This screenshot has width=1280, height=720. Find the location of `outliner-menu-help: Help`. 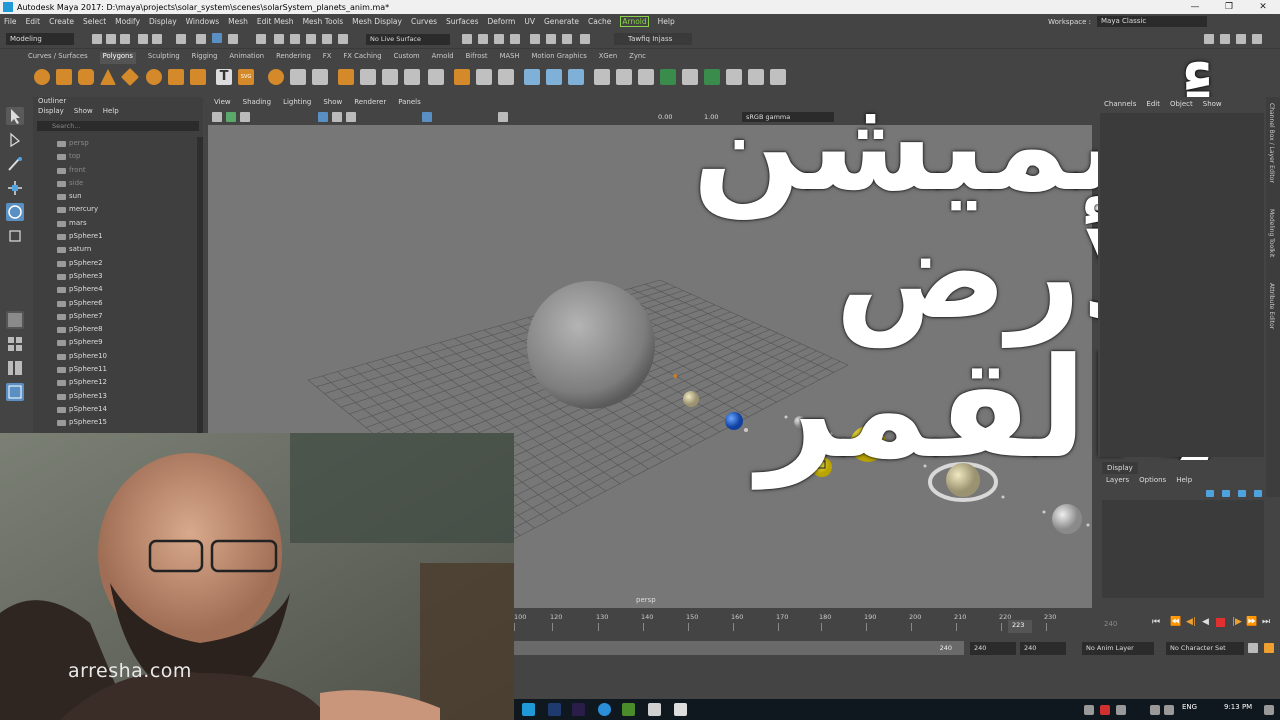

outliner-menu-help: Help is located at coordinates (111, 113).